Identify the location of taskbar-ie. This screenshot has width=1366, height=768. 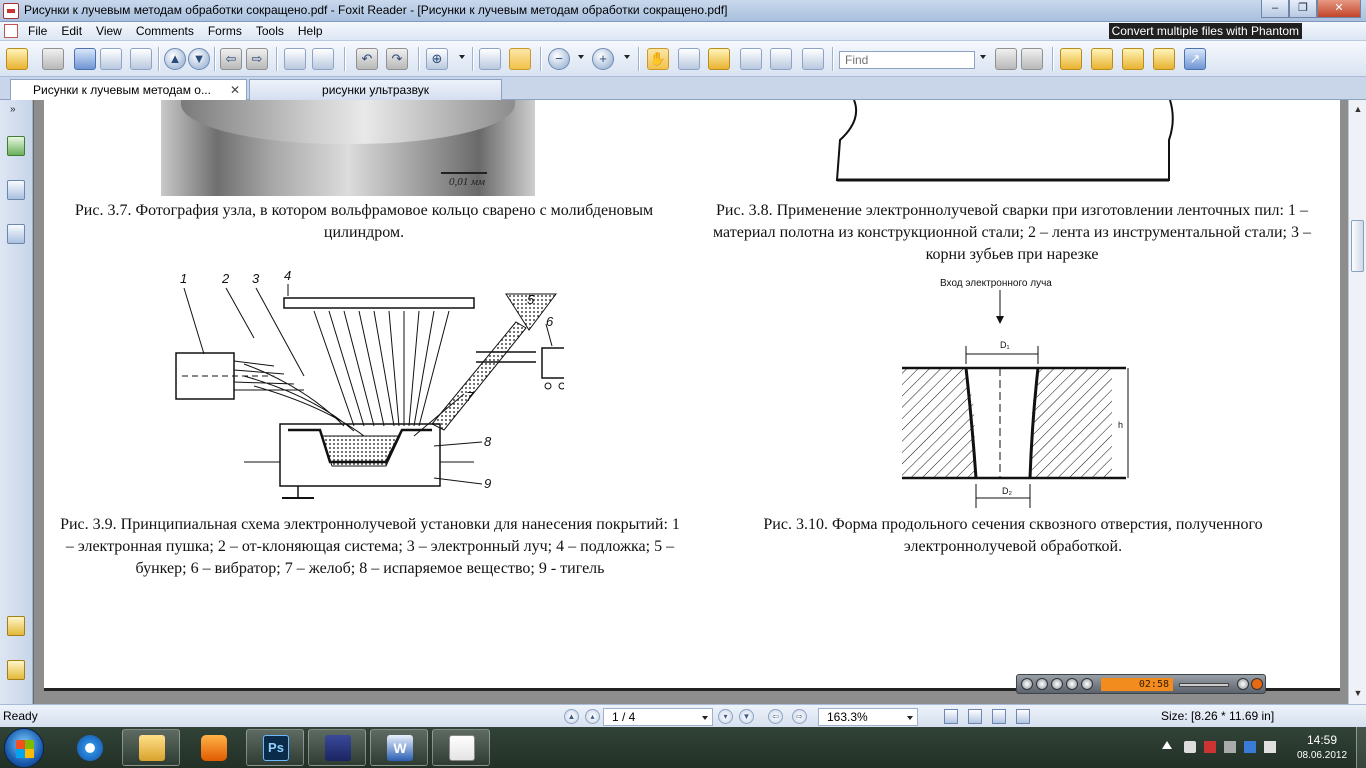
(89, 747).